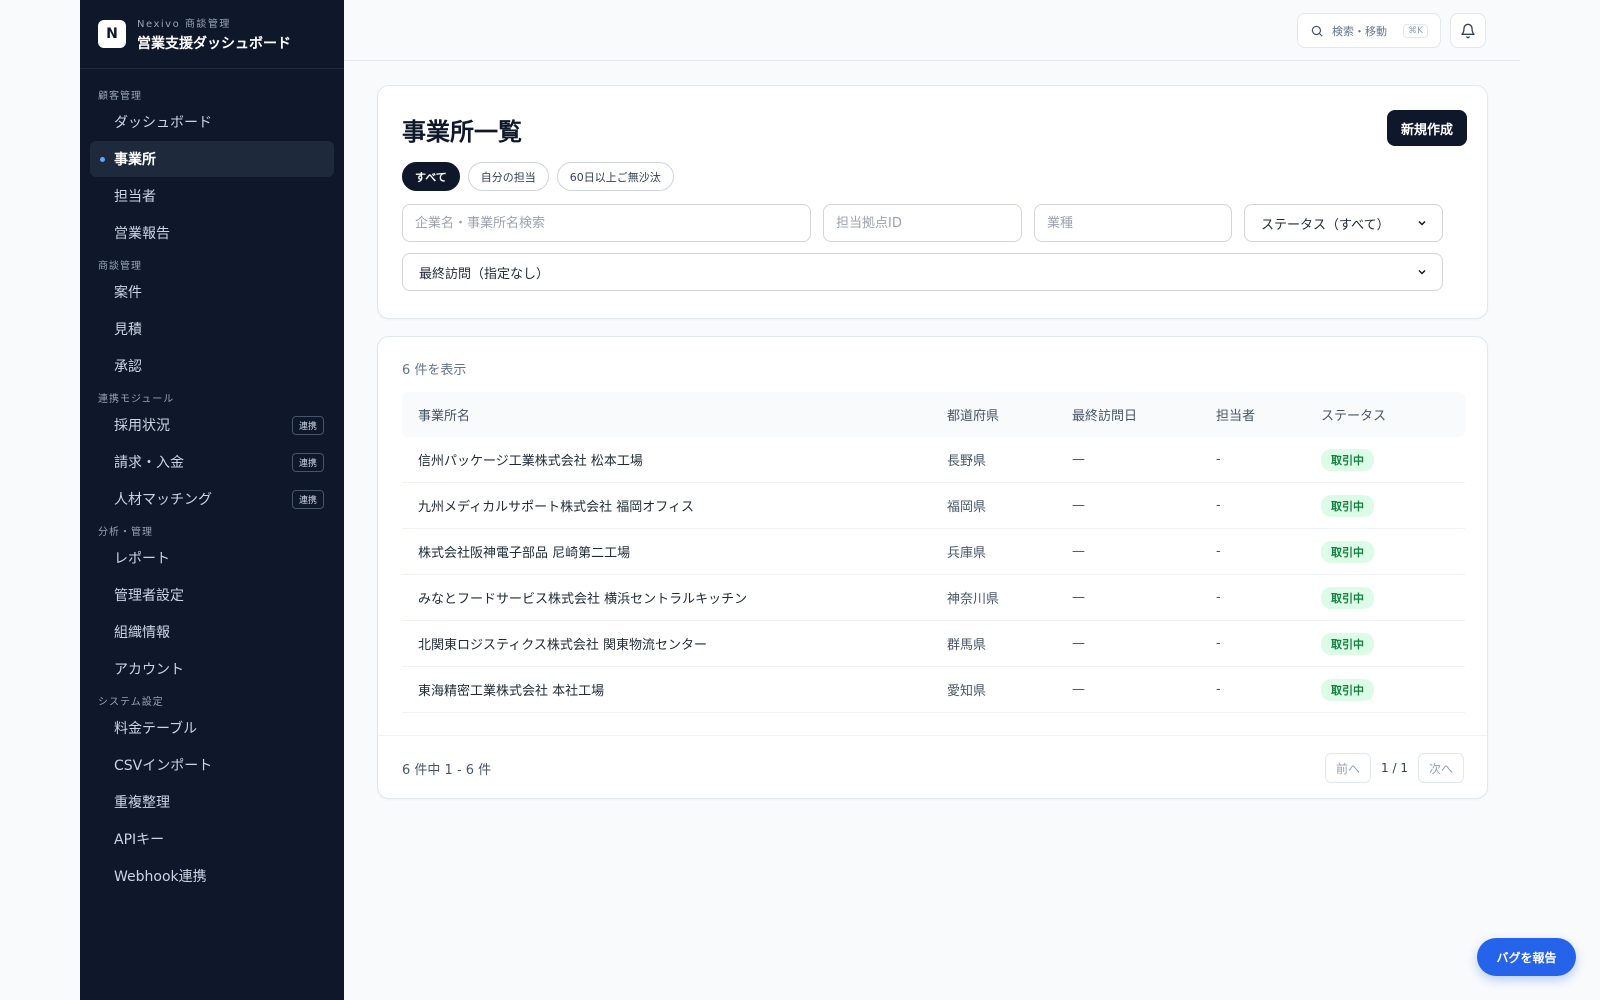 The width and height of the screenshot is (1600, 1000). I want to click on sidebar-item: 担当者, so click(212, 196).